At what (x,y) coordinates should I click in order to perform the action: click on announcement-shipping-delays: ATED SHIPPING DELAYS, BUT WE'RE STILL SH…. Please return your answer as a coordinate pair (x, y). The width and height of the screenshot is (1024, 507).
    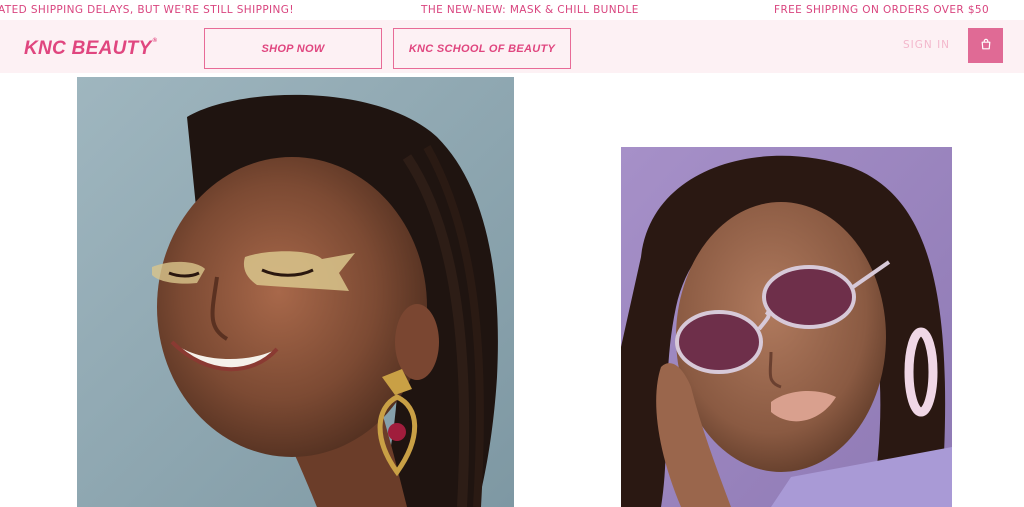
    Looking at the image, I should click on (147, 10).